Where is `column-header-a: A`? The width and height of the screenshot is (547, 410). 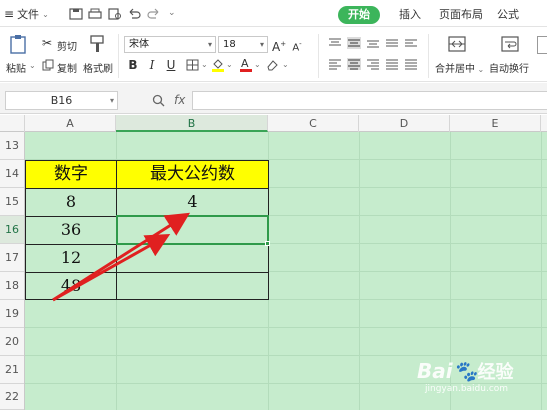 column-header-a: A is located at coordinates (70, 123).